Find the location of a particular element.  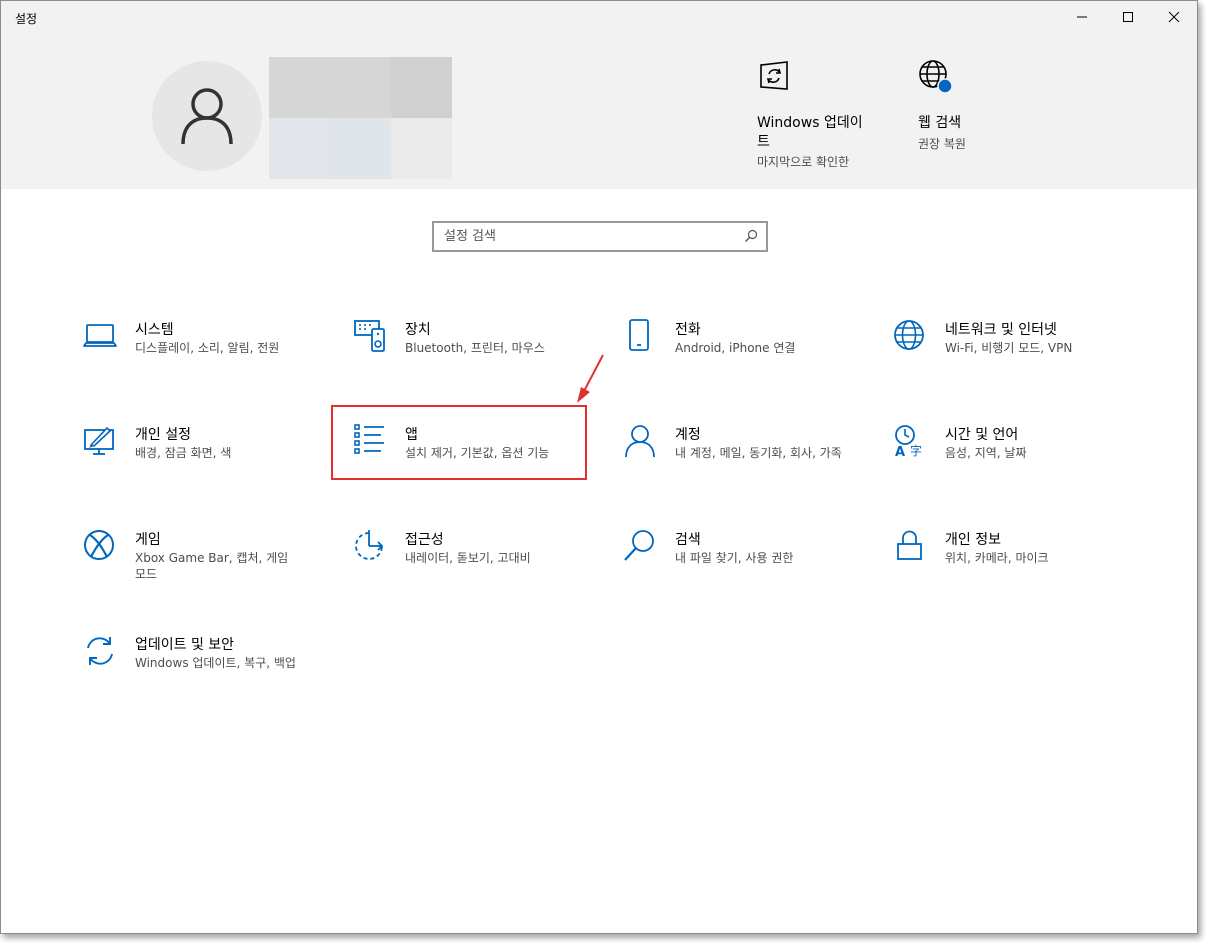

laptop-icon is located at coordinates (100, 335).